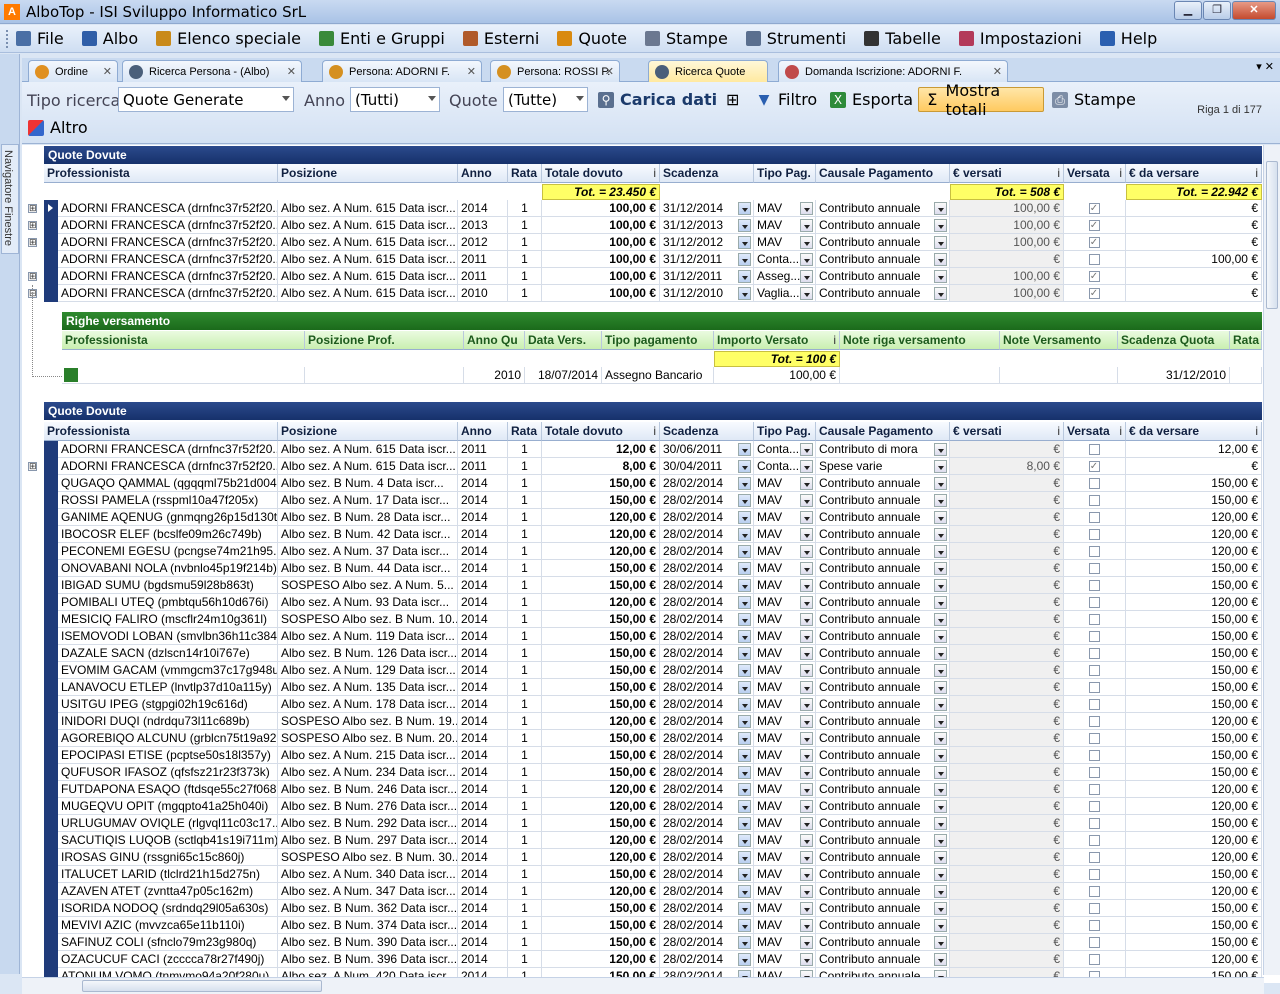 The height and width of the screenshot is (994, 1280). What do you see at coordinates (545, 99) in the screenshot?
I see `quote-select: (Tutte)` at bounding box center [545, 99].